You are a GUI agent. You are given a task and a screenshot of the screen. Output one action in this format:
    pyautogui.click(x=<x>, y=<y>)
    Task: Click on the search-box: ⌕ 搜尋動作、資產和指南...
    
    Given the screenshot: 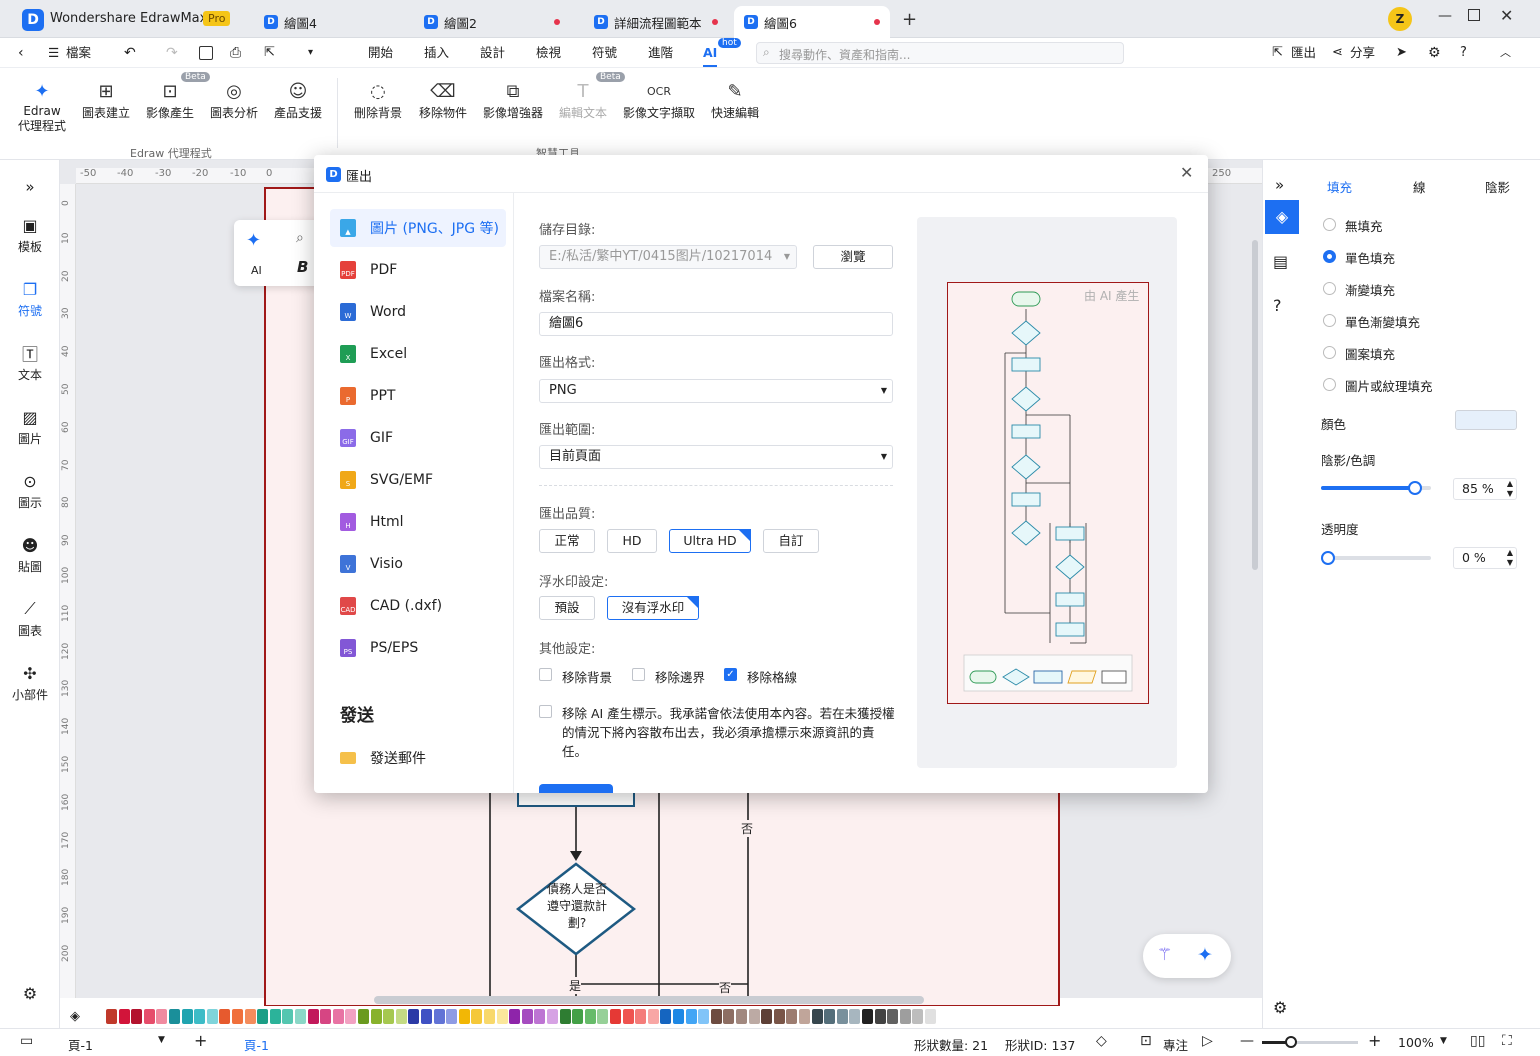 What is the action you would take?
    pyautogui.click(x=940, y=53)
    